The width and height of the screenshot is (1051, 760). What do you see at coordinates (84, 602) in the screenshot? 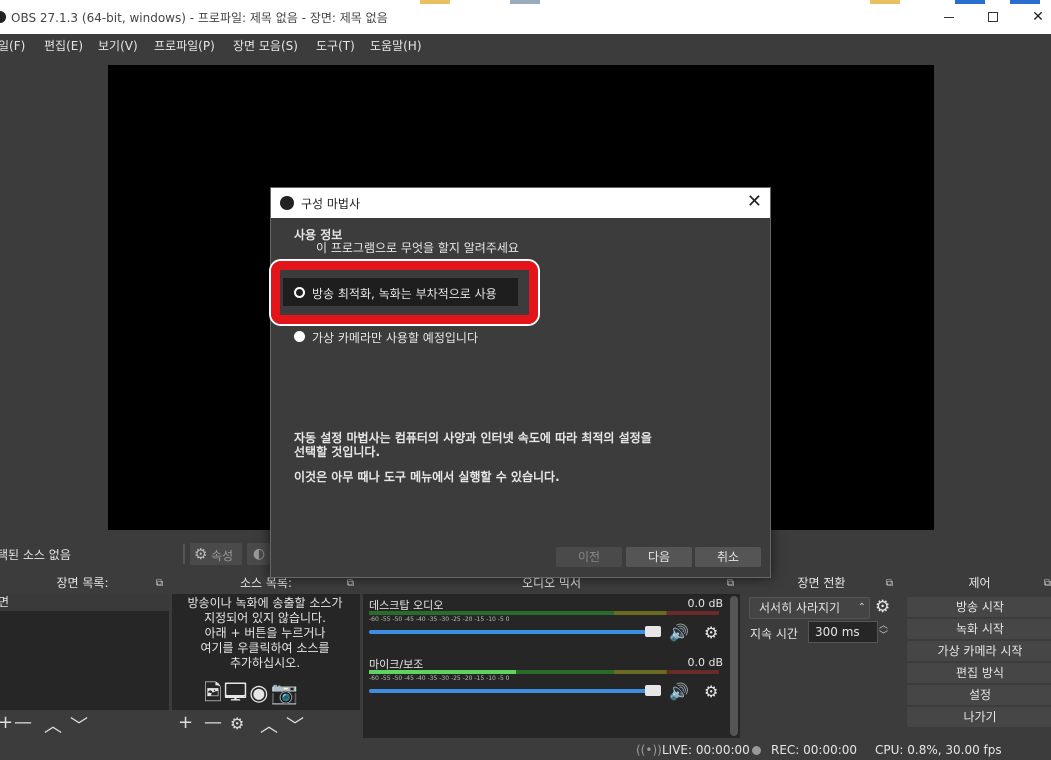
I see `scene-item: 면` at bounding box center [84, 602].